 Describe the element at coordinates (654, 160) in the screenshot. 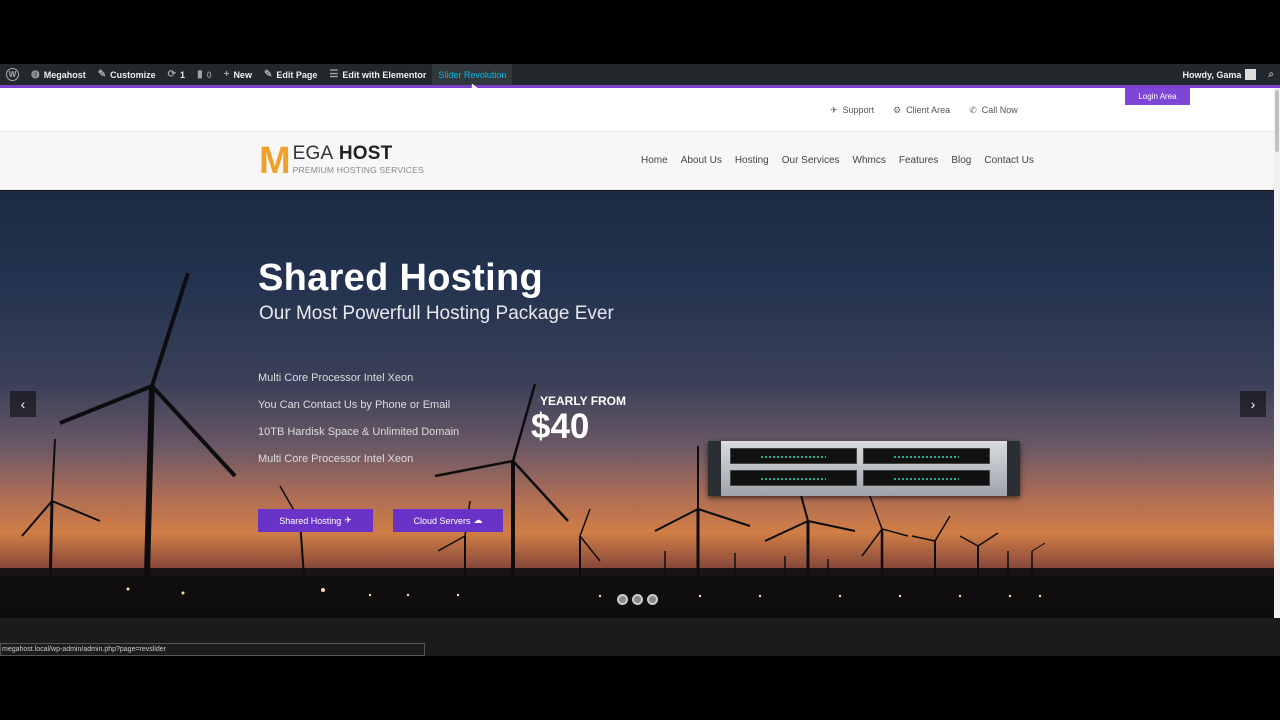

I see `nav-home: Home` at that location.